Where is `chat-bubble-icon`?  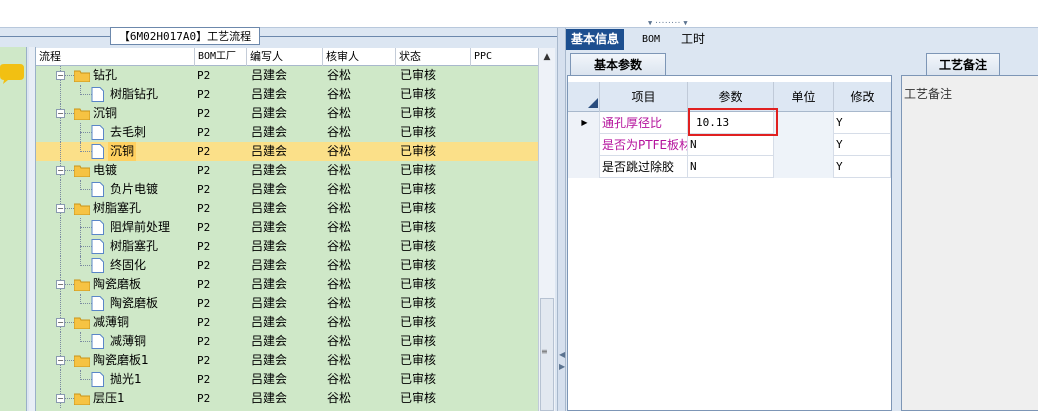 chat-bubble-icon is located at coordinates (12, 74).